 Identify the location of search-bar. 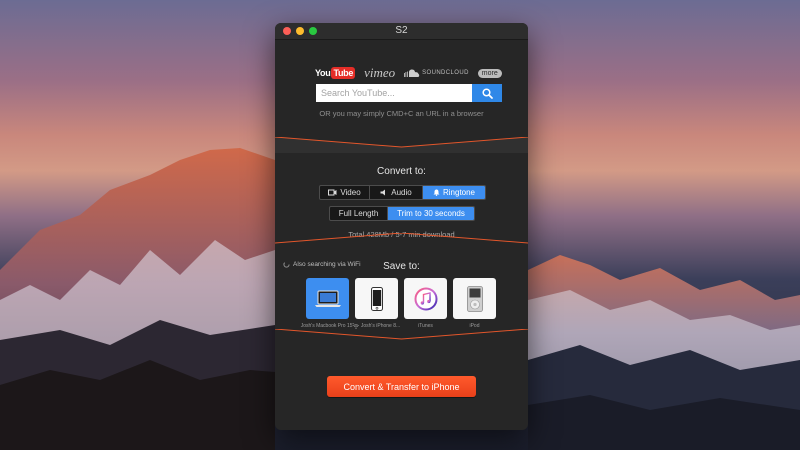
(409, 93).